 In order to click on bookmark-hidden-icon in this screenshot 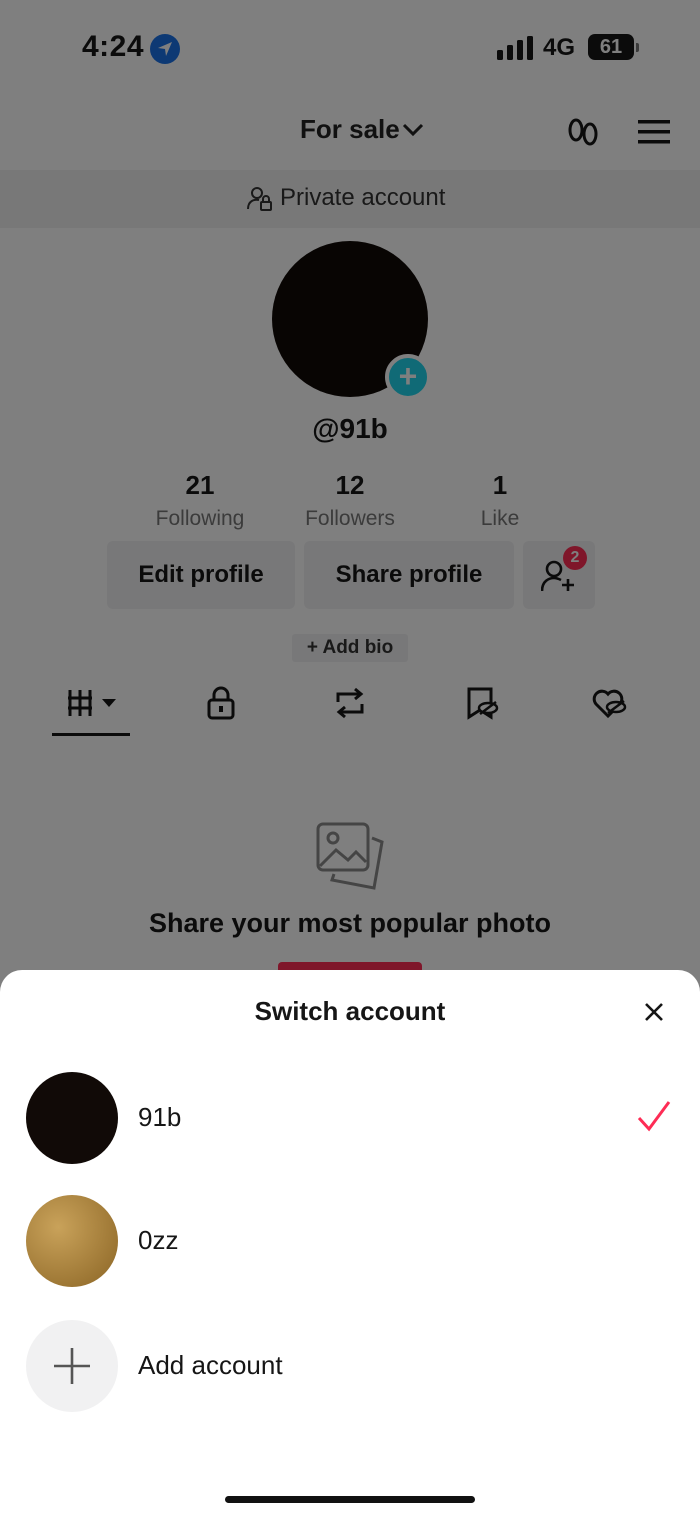, I will do `click(483, 703)`.